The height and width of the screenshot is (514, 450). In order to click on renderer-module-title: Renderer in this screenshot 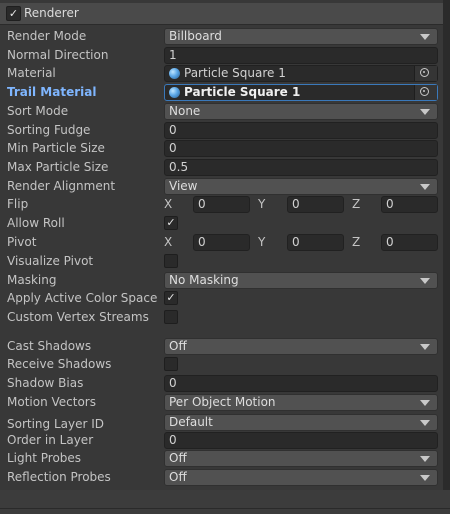, I will do `click(51, 13)`.